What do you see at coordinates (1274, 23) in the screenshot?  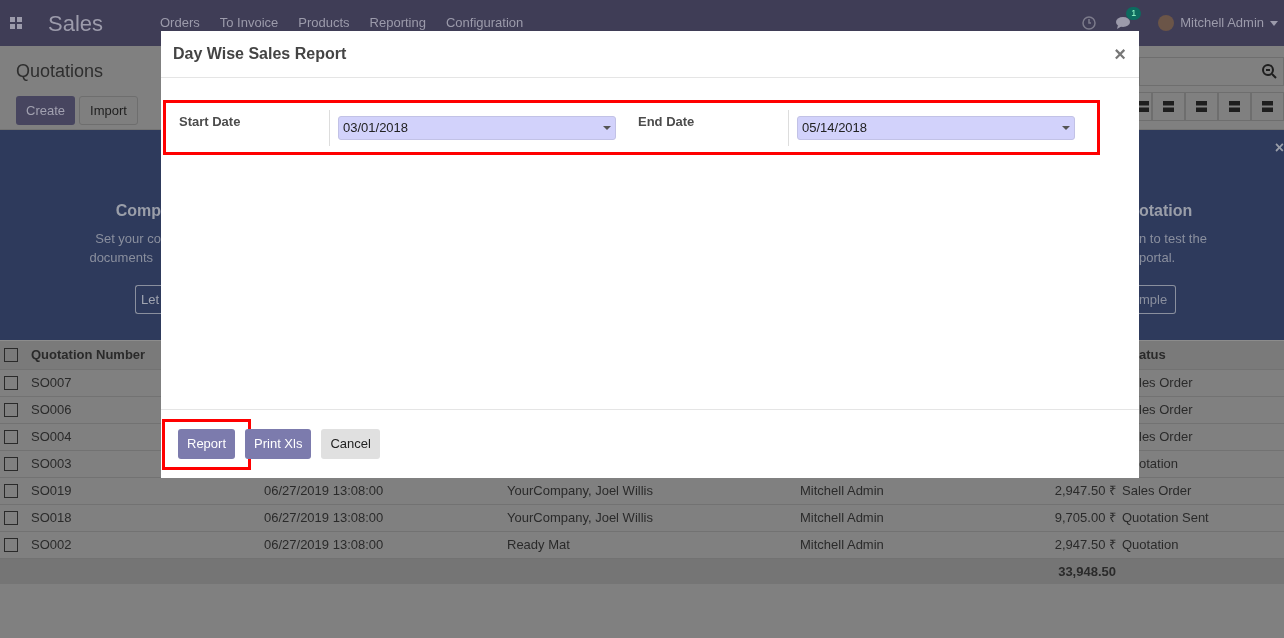 I see `caret-icon` at bounding box center [1274, 23].